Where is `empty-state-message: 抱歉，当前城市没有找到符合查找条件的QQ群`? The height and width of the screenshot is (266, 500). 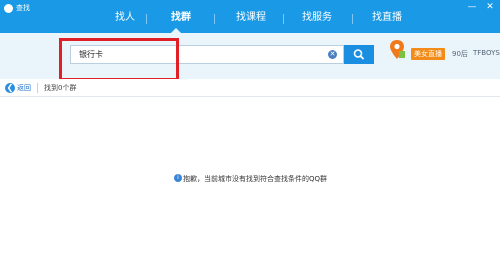 empty-state-message: 抱歉，当前城市没有找到符合查找条件的QQ群 is located at coordinates (255, 179).